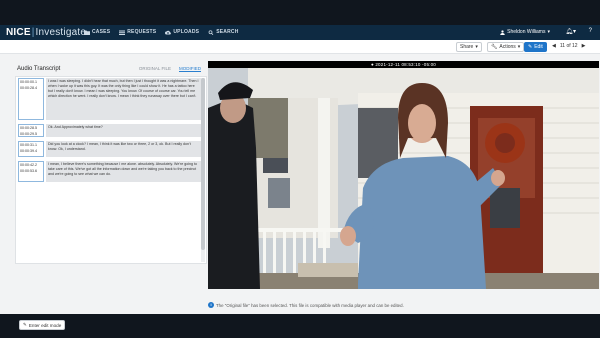 The height and width of the screenshot is (338, 600). What do you see at coordinates (142, 32) in the screenshot?
I see `nav-label: REQUESTS` at bounding box center [142, 32].